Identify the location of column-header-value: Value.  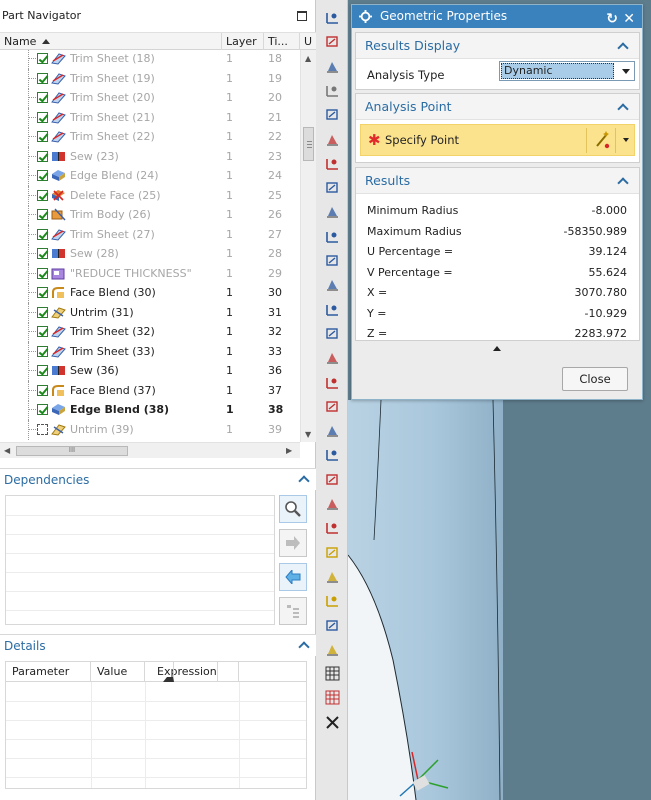
(118, 672).